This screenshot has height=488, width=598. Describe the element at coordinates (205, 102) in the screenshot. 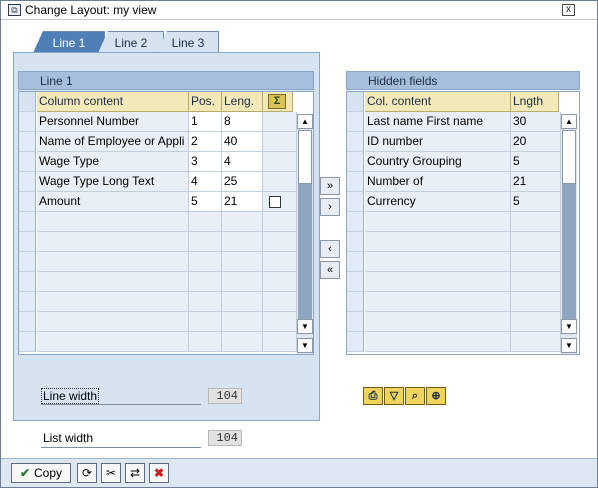

I see `column-header-pos: Pos.` at that location.